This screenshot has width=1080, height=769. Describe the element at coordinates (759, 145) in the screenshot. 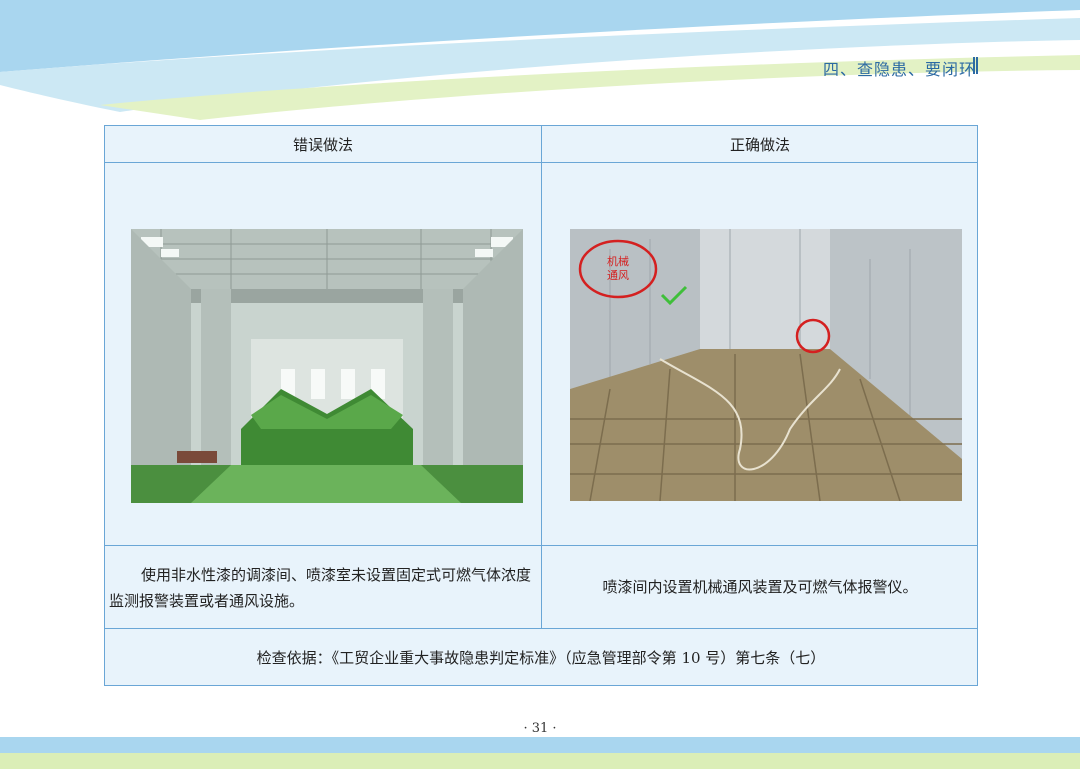

I see `header-right-practice: 正确做法` at that location.